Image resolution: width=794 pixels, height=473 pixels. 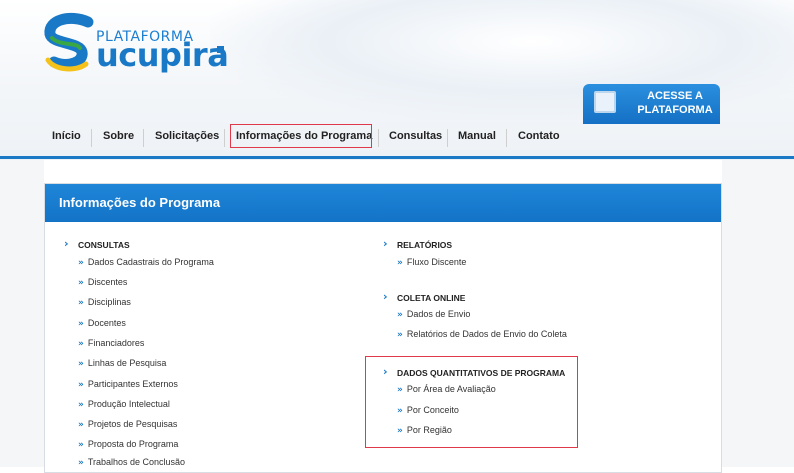 I want to click on link-dados-cadastrais: » Dados Cadastrais do Programa, so click(x=146, y=262).